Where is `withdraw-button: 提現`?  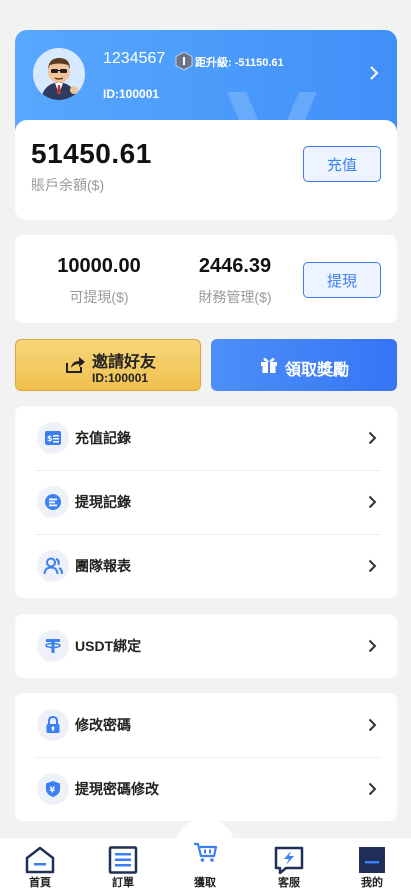
withdraw-button: 提現 is located at coordinates (342, 280).